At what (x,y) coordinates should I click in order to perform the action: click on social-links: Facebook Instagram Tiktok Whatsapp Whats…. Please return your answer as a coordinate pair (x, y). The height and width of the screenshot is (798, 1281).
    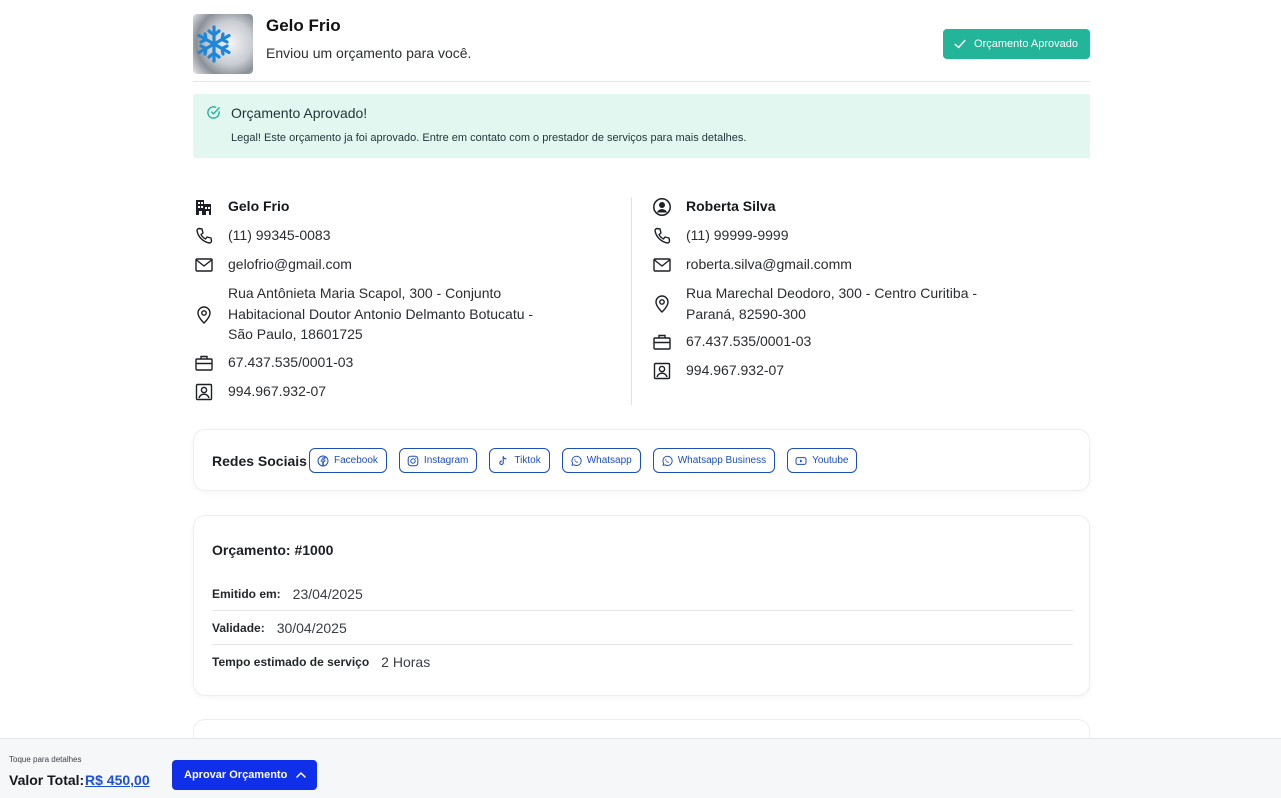
    Looking at the image, I should click on (583, 460).